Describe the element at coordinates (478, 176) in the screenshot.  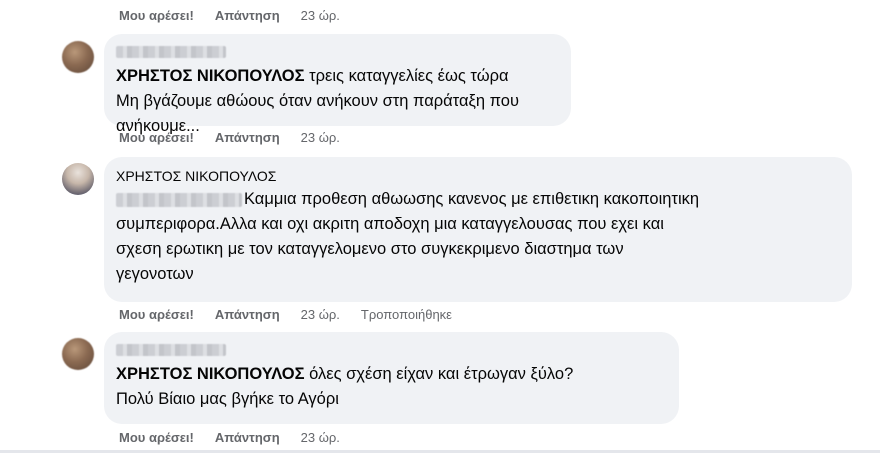
I see `comment-author-name: ΧΡΗΣΤΟΣ ΝΙΚΟΠΟΥΛΟΣ` at that location.